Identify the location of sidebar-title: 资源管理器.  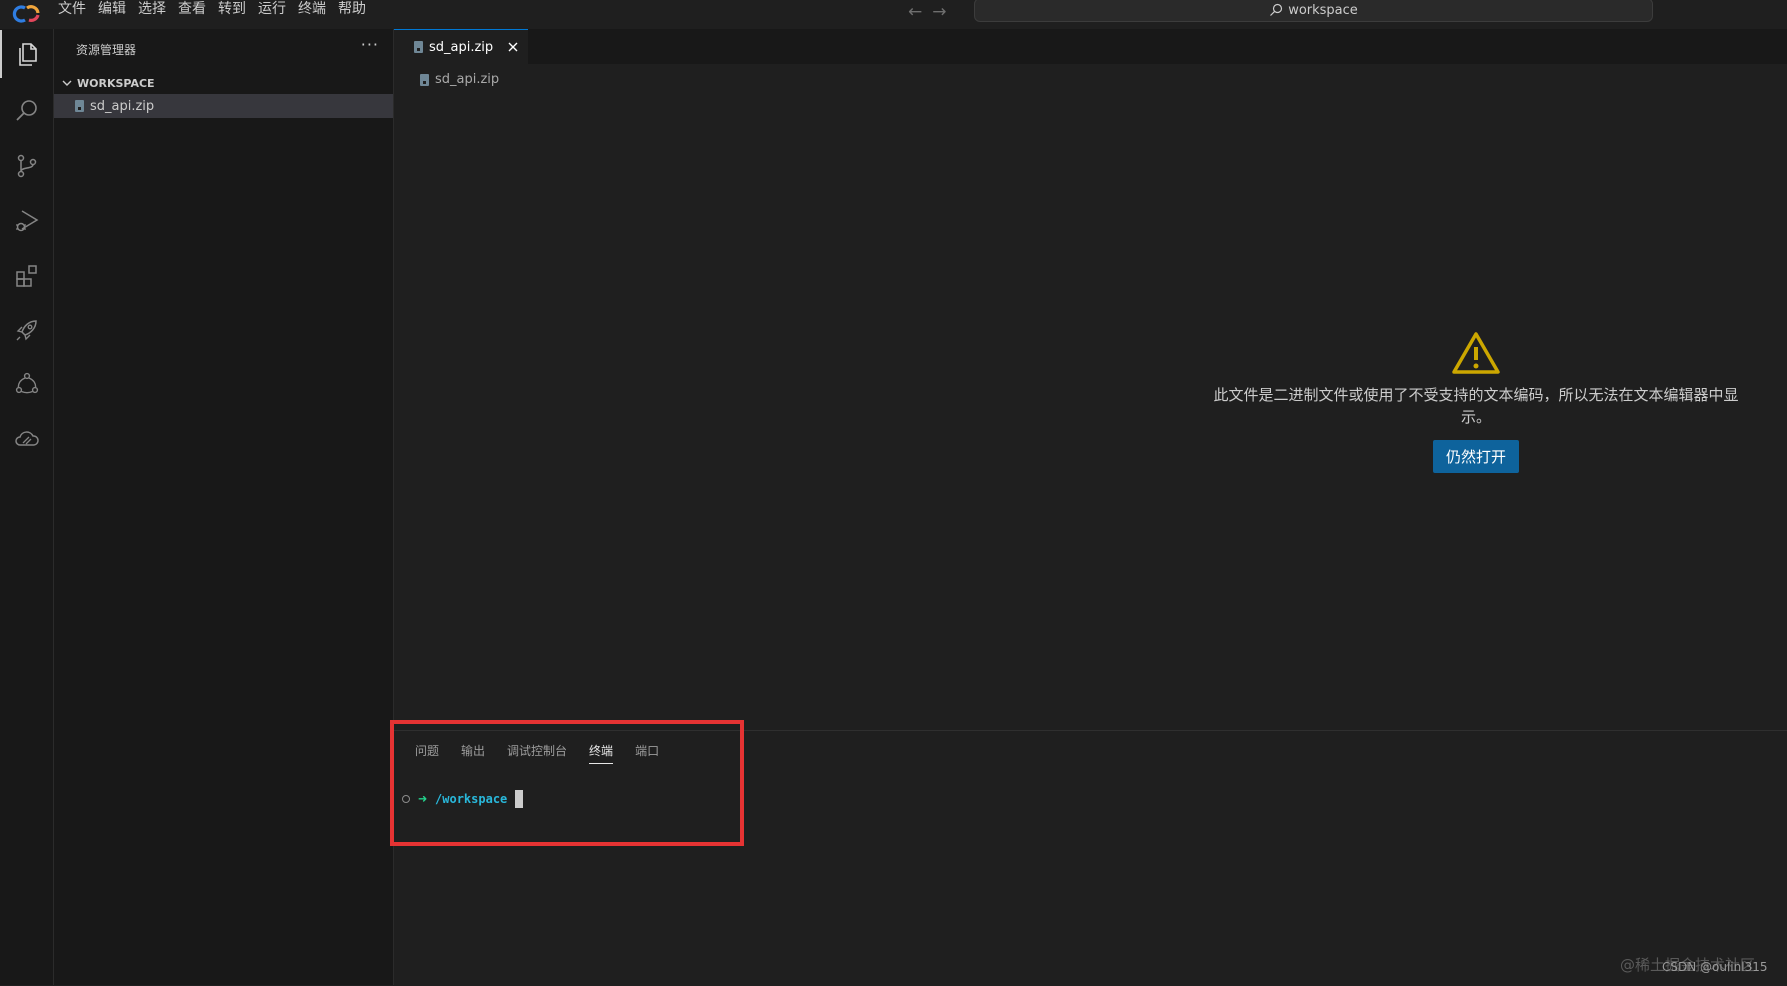
(106, 50).